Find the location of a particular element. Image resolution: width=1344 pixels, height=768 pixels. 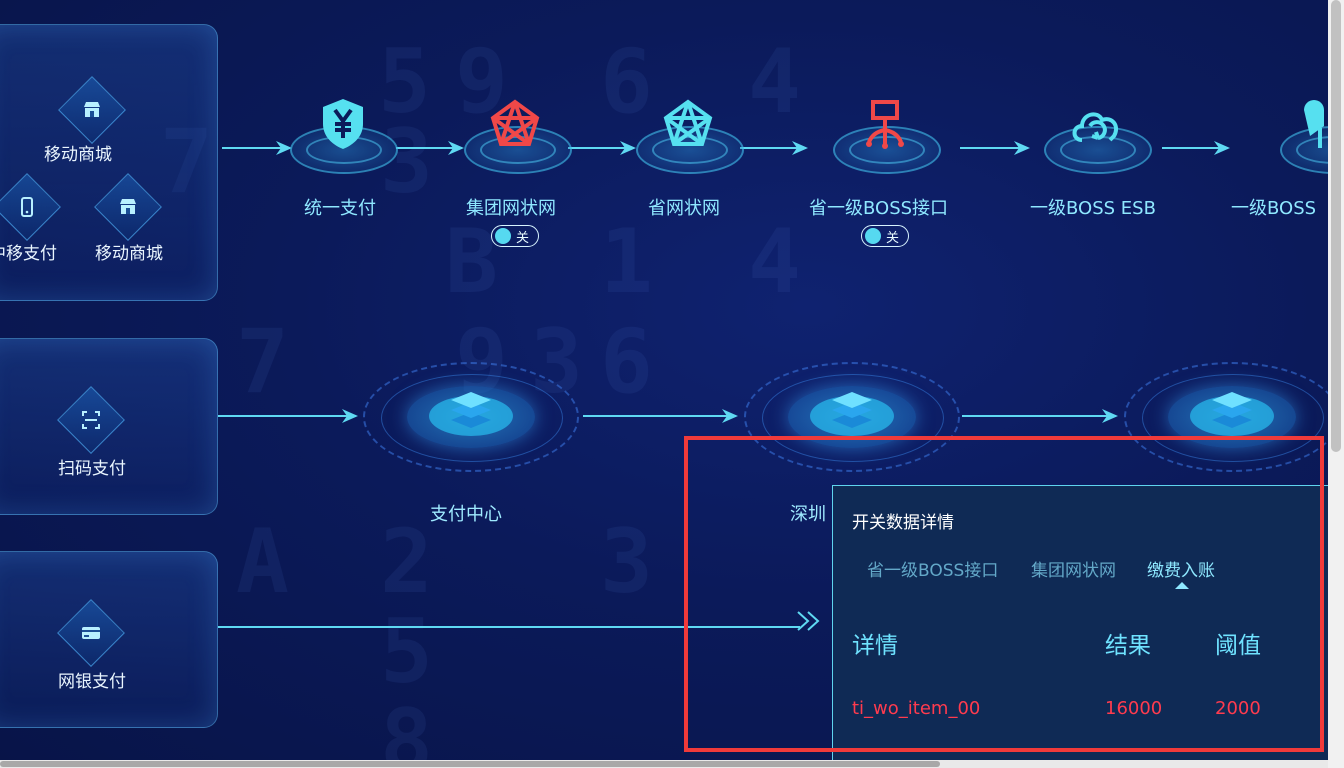

bank-diamond is located at coordinates (91, 633).